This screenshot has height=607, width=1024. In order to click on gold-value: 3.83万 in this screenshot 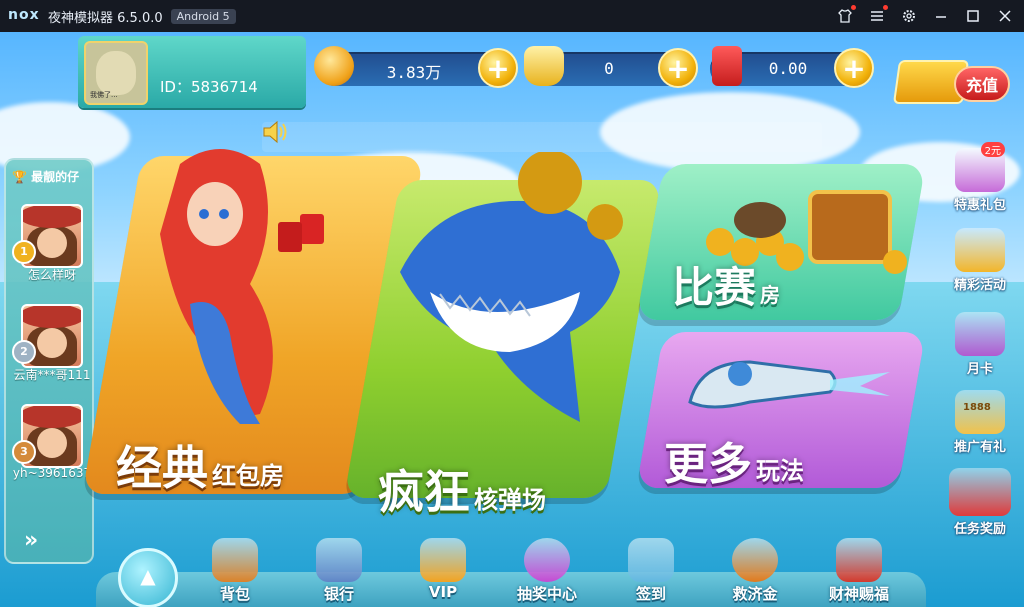, I will do `click(414, 72)`.